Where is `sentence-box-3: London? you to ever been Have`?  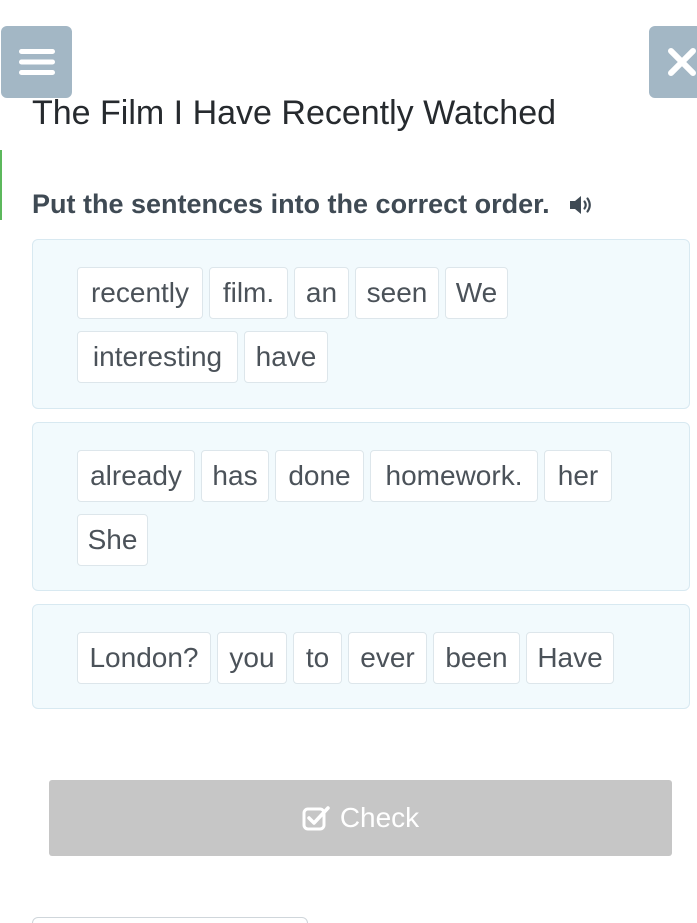 sentence-box-3: London? you to ever been Have is located at coordinates (361, 656).